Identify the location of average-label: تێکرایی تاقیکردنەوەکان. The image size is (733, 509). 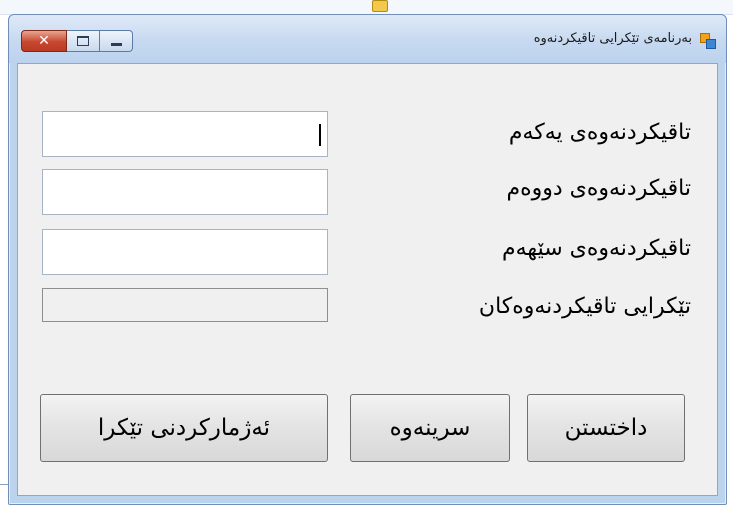
(584, 306).